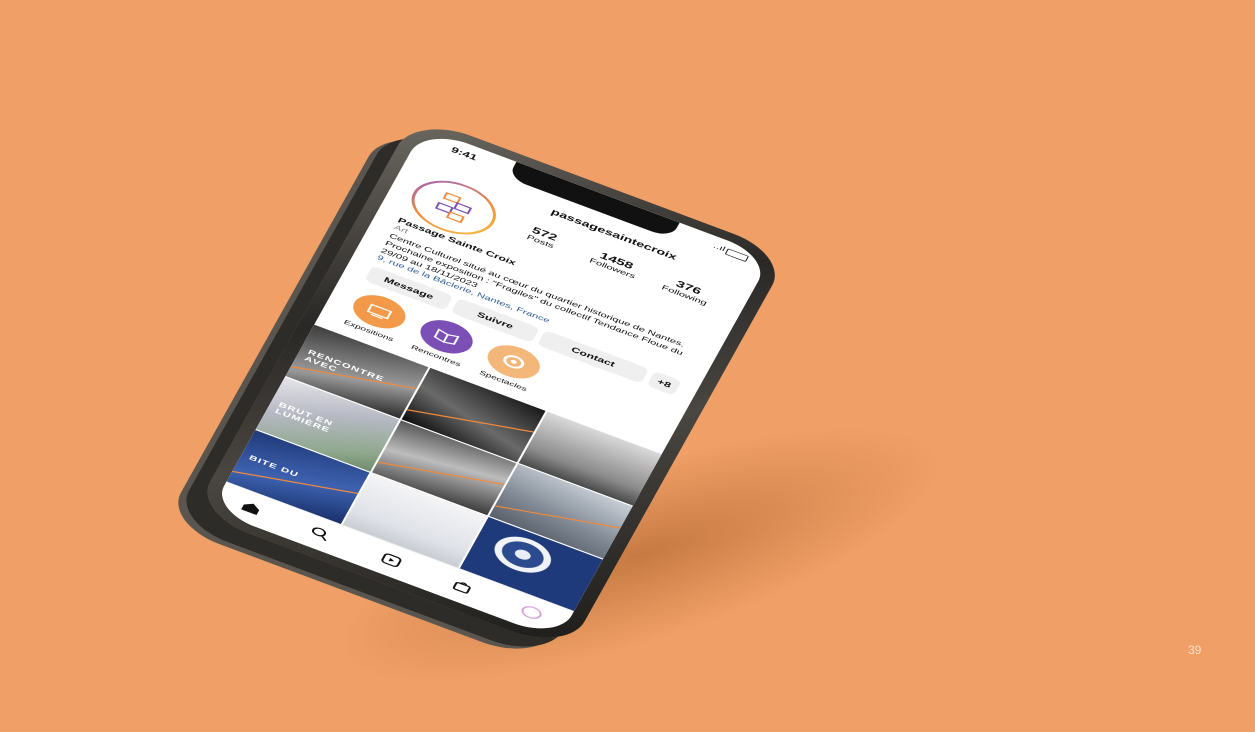 This screenshot has width=1255, height=732. Describe the element at coordinates (531, 612) in the screenshot. I see `profile-icon` at that location.